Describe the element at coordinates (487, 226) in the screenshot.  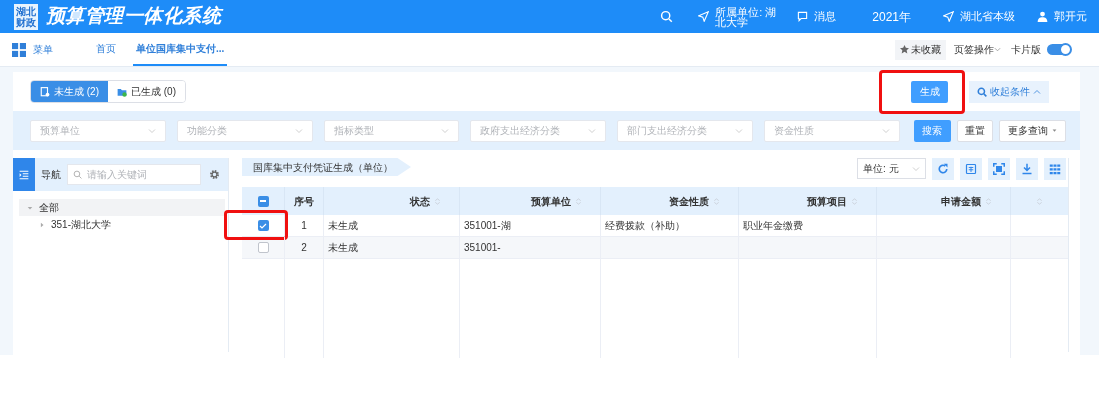
I see `table-cell-text: 351001-湖` at that location.